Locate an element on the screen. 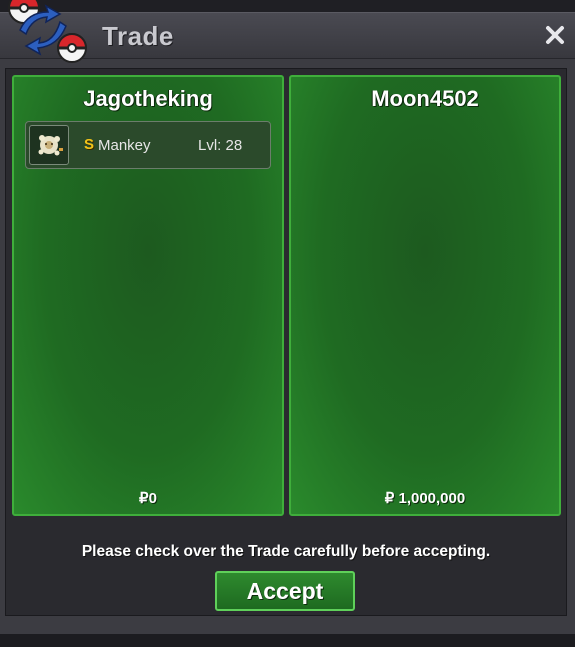 The width and height of the screenshot is (575, 647). mankey-sprite-icon is located at coordinates (49, 145).